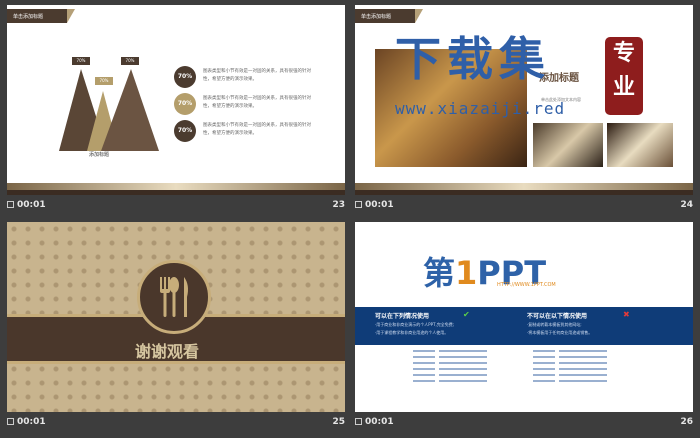  I want to click on percent-circle-3: 70%, so click(185, 131).